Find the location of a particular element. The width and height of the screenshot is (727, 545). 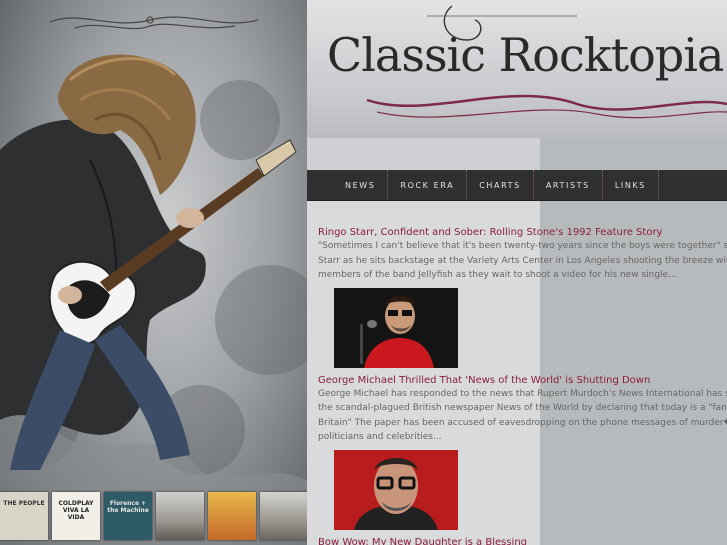

news-story: Bow Wow: My New Daughter is a Blessing is located at coordinates (522, 540).